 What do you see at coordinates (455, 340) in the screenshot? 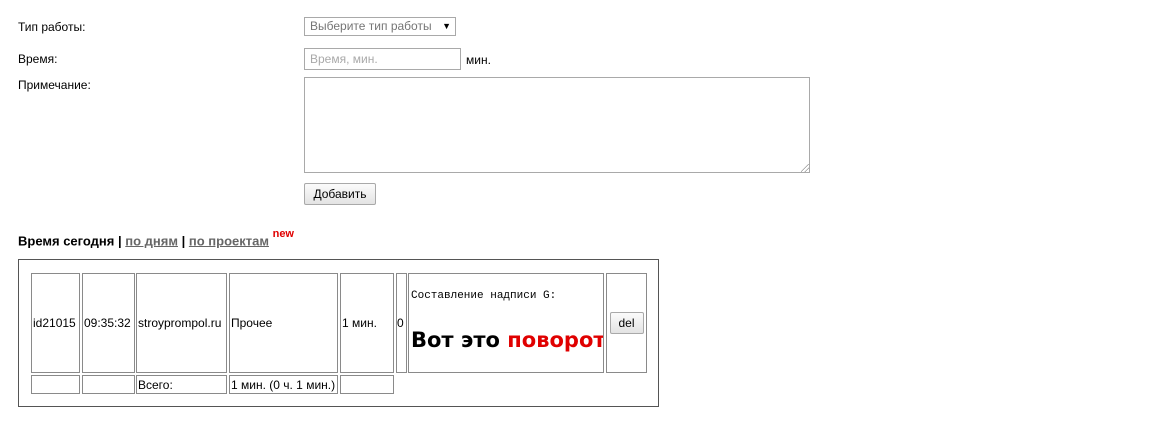
I see `entry-note-big-part1: Вот это` at bounding box center [455, 340].